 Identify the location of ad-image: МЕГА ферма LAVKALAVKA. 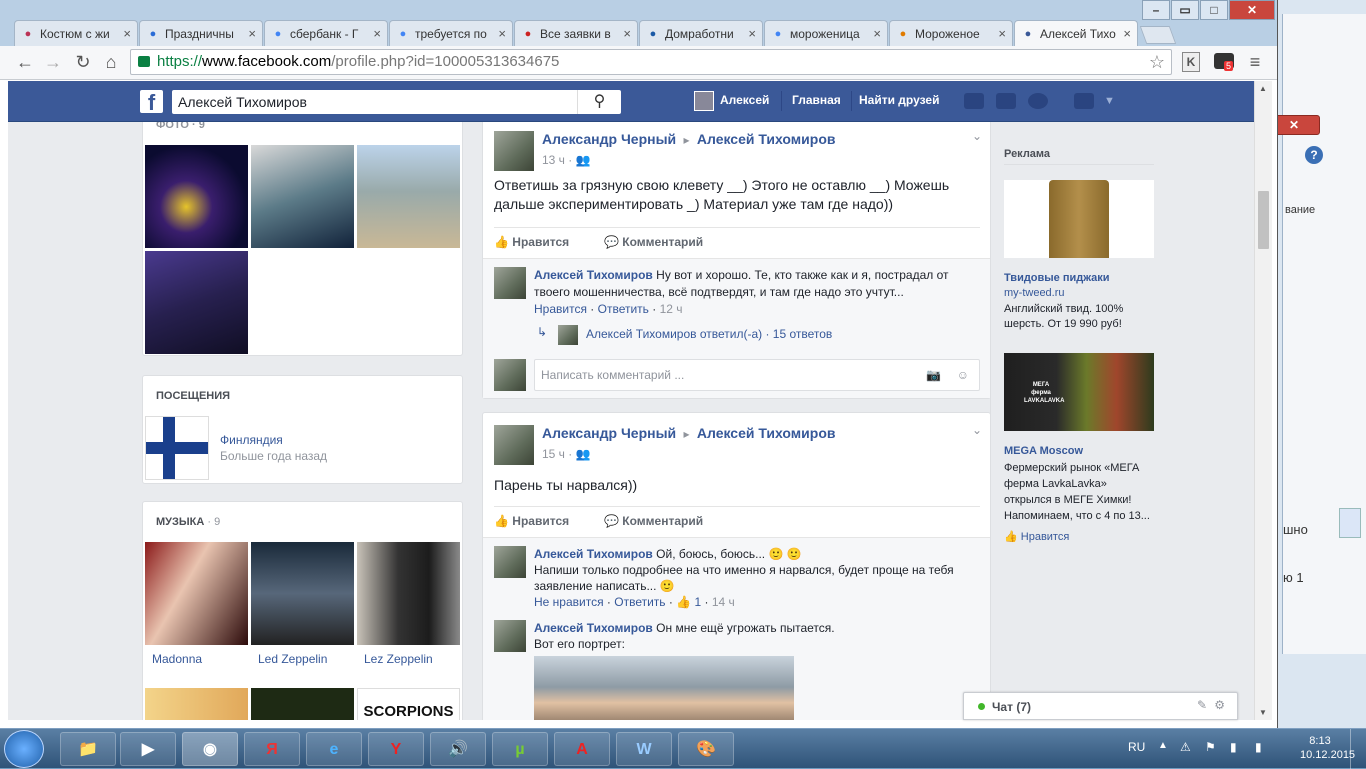
(1079, 392).